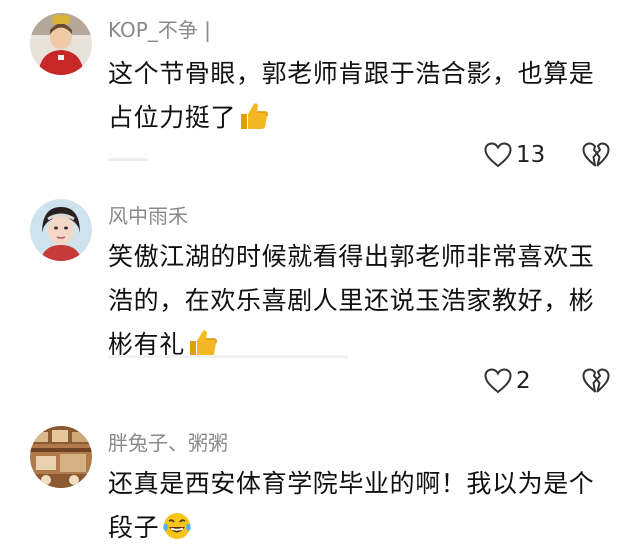 The height and width of the screenshot is (556, 640). Describe the element at coordinates (177, 533) in the screenshot. I see `laughing-tears-icon` at that location.